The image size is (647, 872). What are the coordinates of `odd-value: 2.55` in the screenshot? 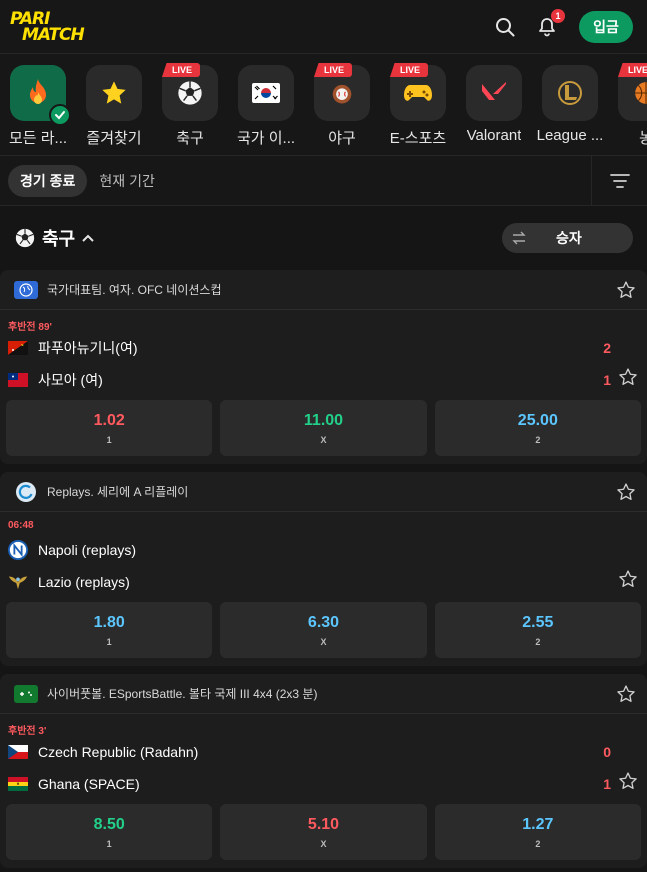 It's located at (538, 622).